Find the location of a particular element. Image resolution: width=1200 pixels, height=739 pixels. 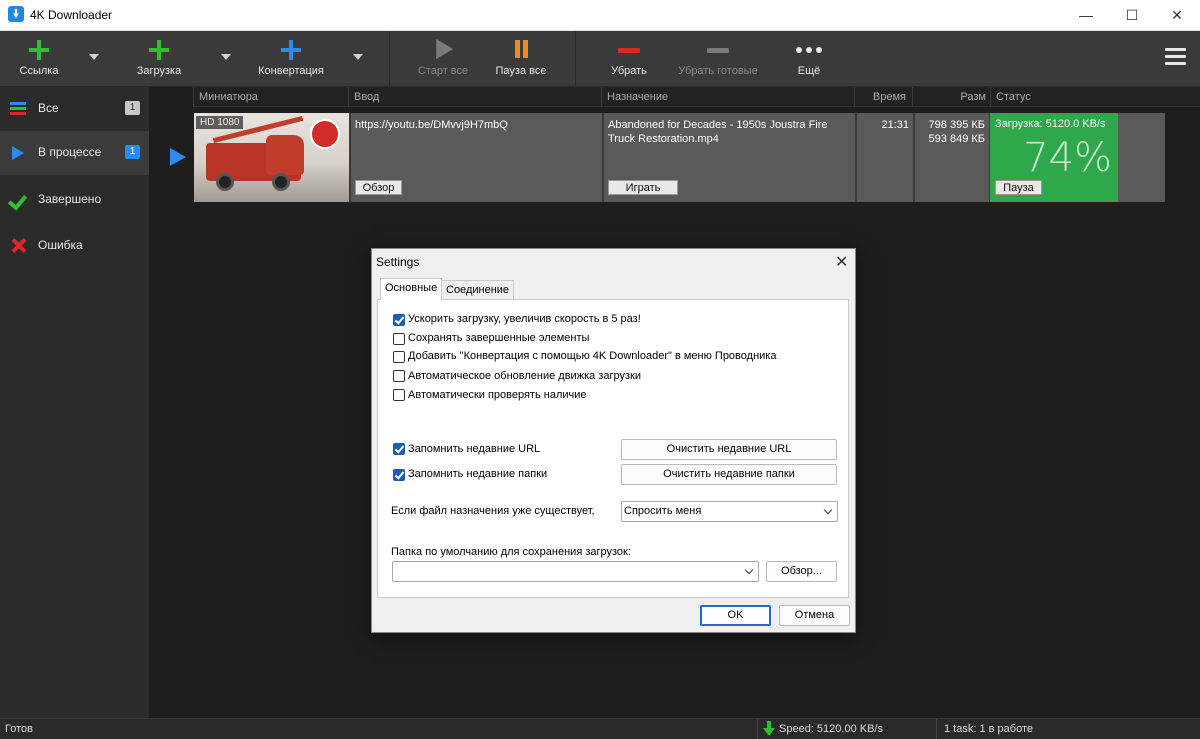

browse-button: Обзор is located at coordinates (378, 187).